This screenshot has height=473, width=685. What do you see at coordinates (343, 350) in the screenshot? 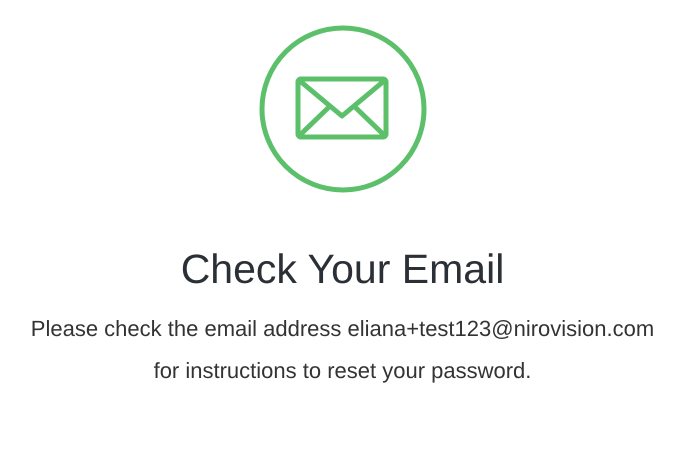
I see `instructions-text: Please check the email address eliana+test123@nirovision.com for instructions to reset your password.` at bounding box center [343, 350].